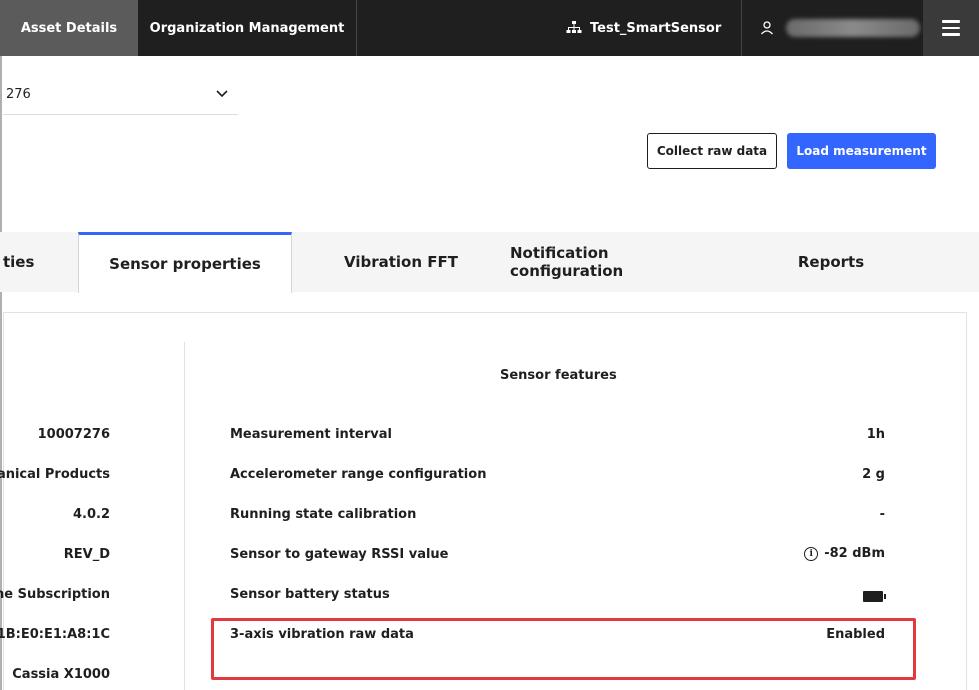 This screenshot has height=690, width=979. What do you see at coordinates (311, 434) in the screenshot?
I see `feature-label-measurement-interval: Measurement interval` at bounding box center [311, 434].